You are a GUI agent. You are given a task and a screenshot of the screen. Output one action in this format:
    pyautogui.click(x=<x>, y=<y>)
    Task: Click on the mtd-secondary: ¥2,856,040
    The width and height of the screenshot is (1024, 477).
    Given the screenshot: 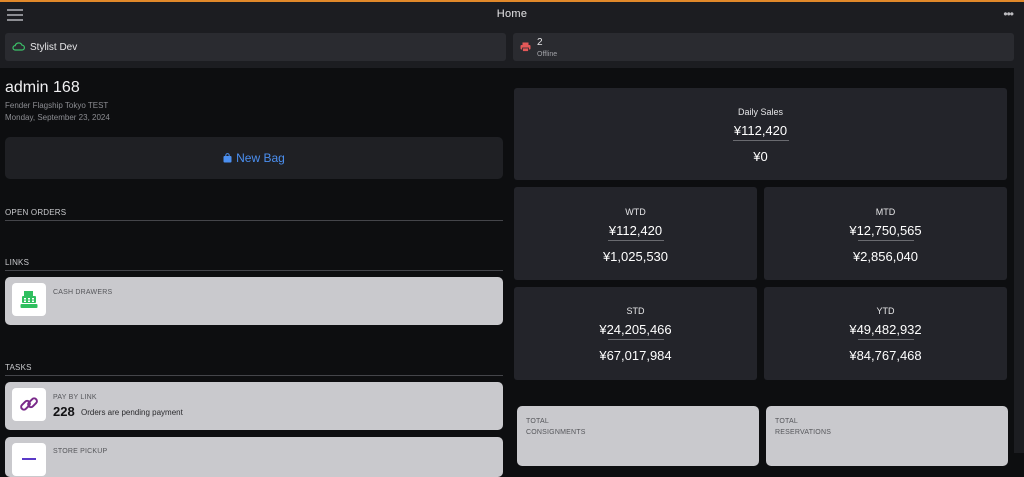 What is the action you would take?
    pyautogui.click(x=885, y=256)
    